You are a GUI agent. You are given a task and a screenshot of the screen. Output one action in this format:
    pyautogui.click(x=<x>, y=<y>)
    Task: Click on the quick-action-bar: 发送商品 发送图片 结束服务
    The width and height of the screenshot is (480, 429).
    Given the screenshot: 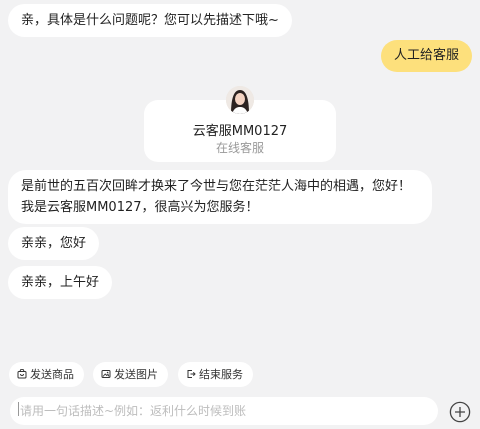 What is the action you would take?
    pyautogui.click(x=240, y=375)
    